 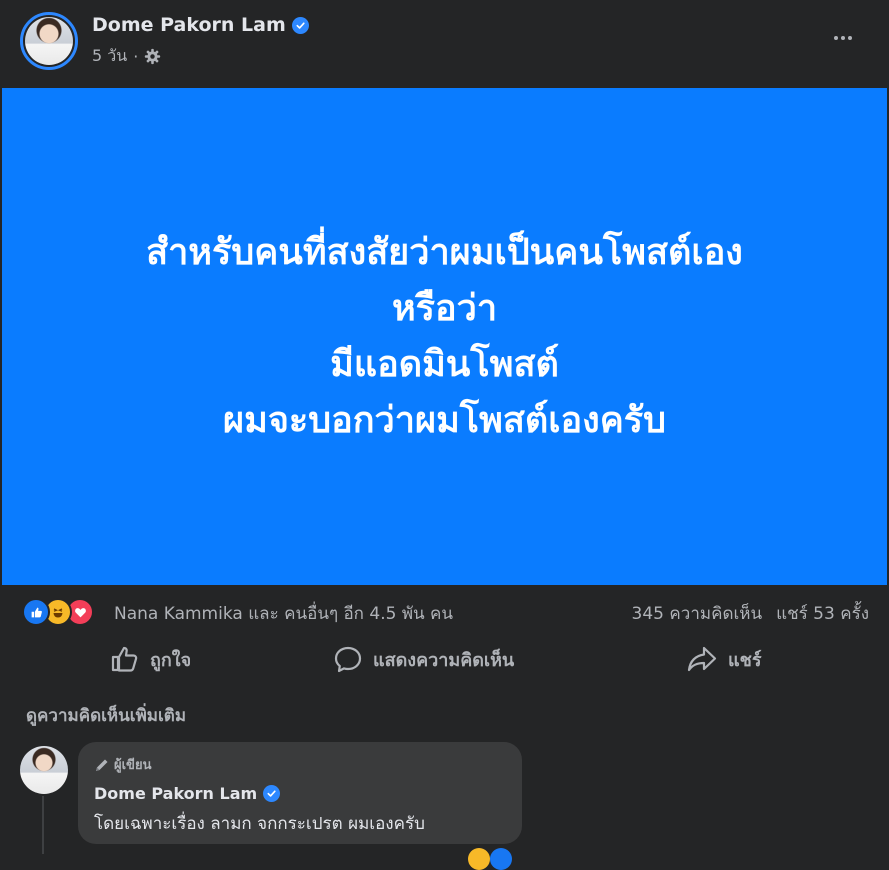 What do you see at coordinates (697, 613) in the screenshot?
I see `comments-count: 345 ความคิดเห็น` at bounding box center [697, 613].